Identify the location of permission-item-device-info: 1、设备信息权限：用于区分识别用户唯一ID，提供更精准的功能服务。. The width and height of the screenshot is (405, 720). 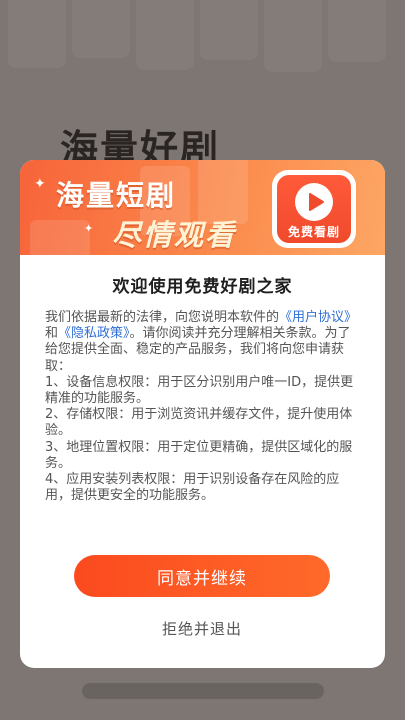
(199, 390).